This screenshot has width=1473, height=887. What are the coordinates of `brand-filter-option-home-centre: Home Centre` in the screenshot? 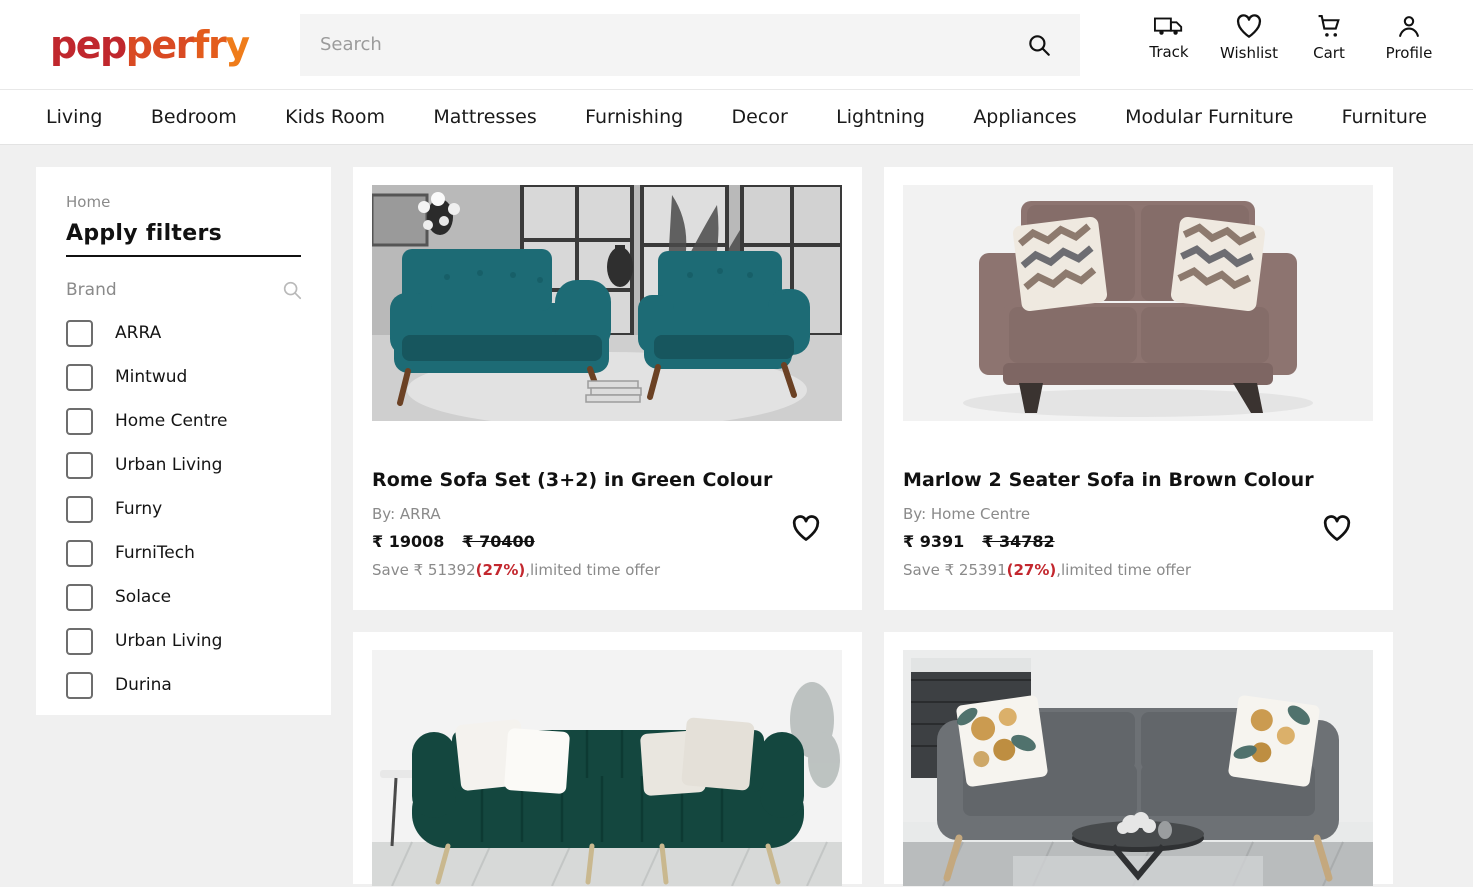 It's located at (183, 421).